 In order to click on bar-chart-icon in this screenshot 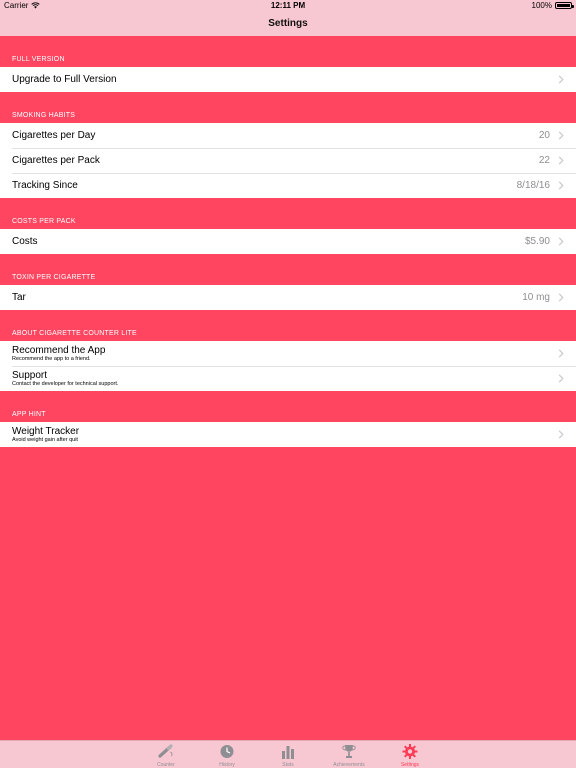, I will do `click(288, 752)`.